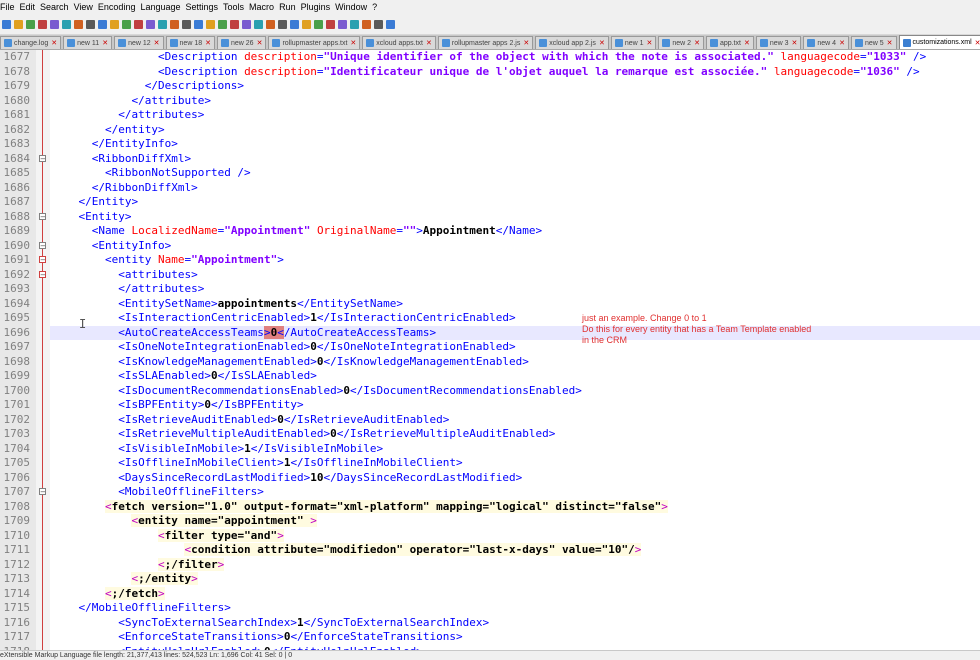 The image size is (980, 660). What do you see at coordinates (490, 158) in the screenshot?
I see `code-line: 1684− <RibbonDiffXml>` at bounding box center [490, 158].